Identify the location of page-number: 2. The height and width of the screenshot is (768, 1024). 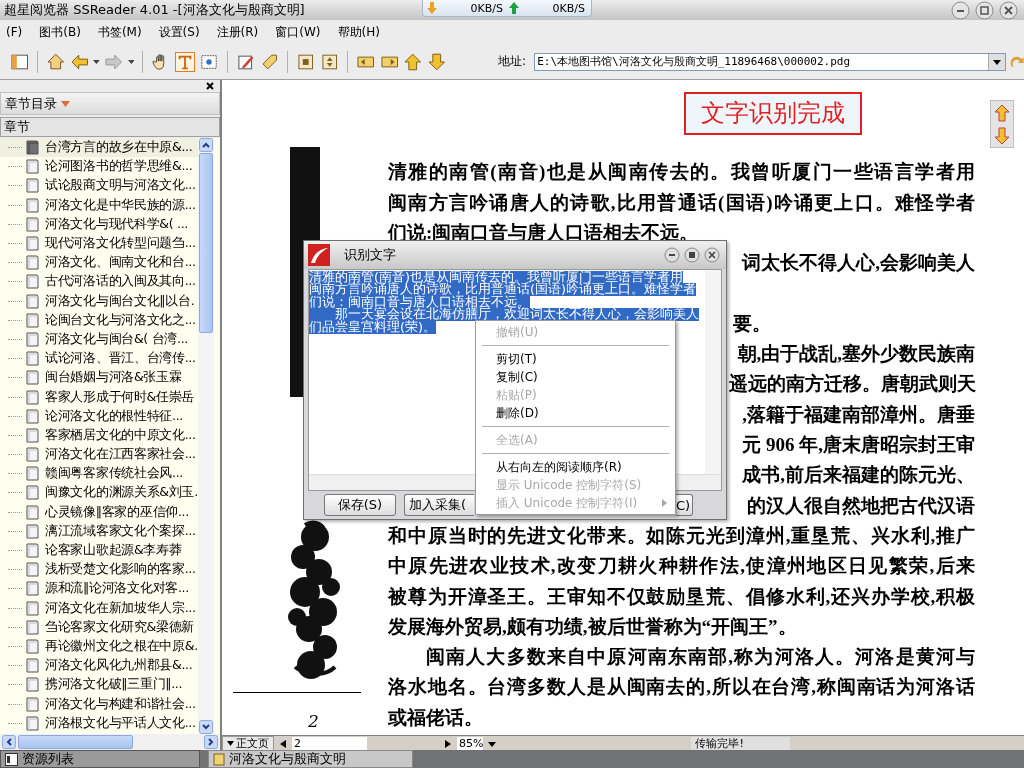
(314, 721).